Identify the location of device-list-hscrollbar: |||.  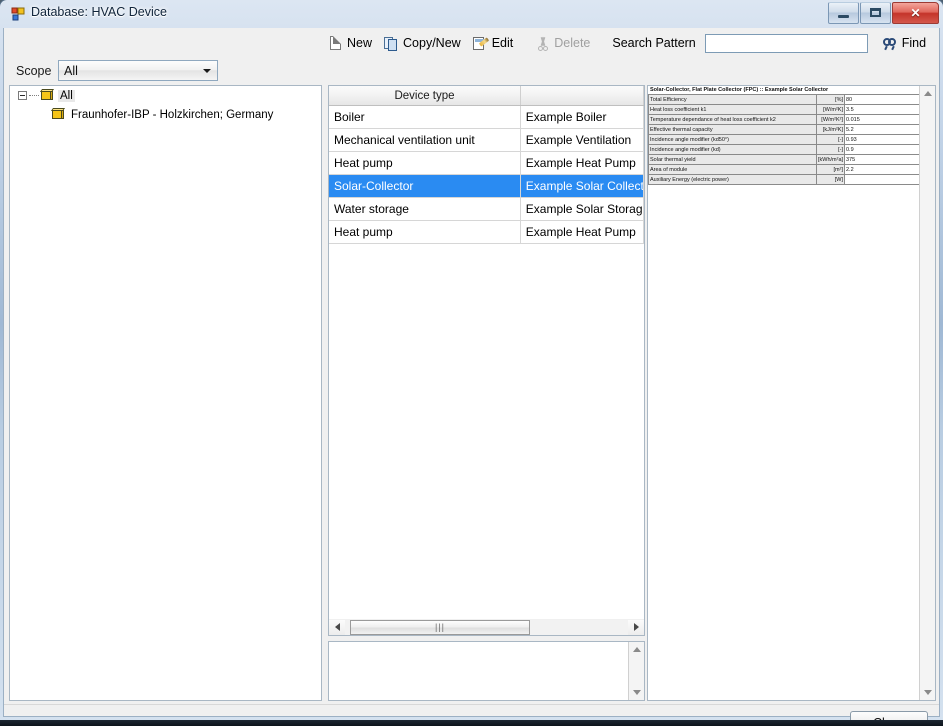
(486, 627).